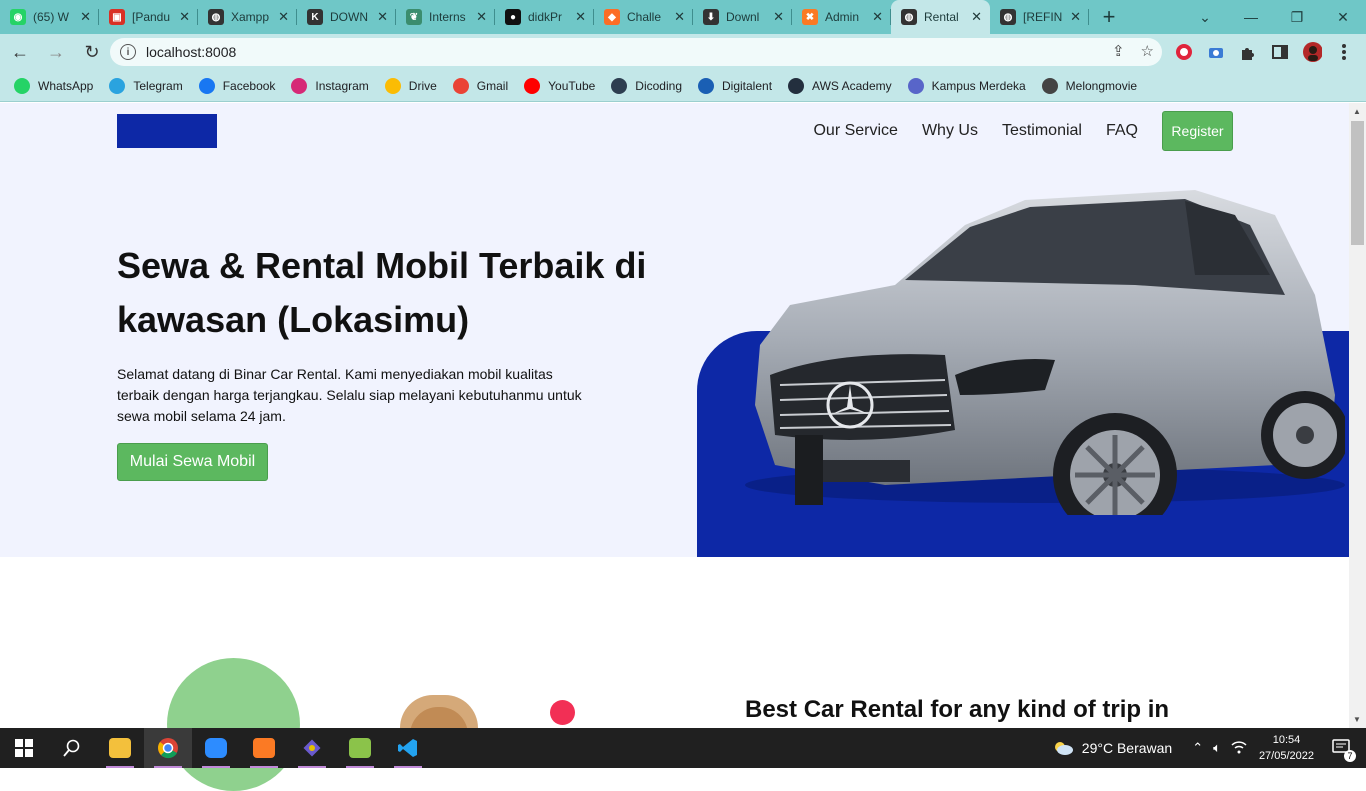 The image size is (1366, 791). Describe the element at coordinates (408, 748) in the screenshot. I see `vscode-icon` at that location.